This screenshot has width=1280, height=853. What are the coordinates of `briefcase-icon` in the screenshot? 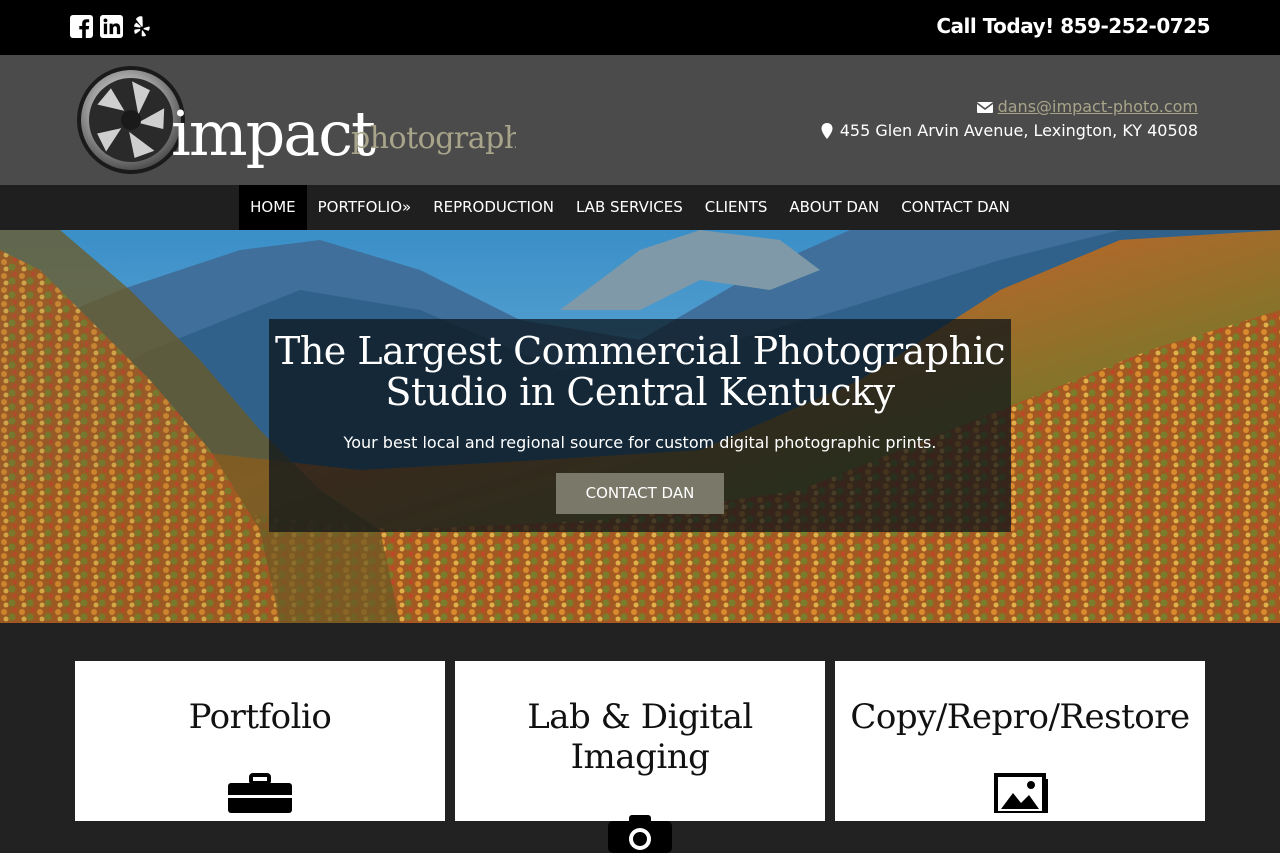 It's located at (260, 793).